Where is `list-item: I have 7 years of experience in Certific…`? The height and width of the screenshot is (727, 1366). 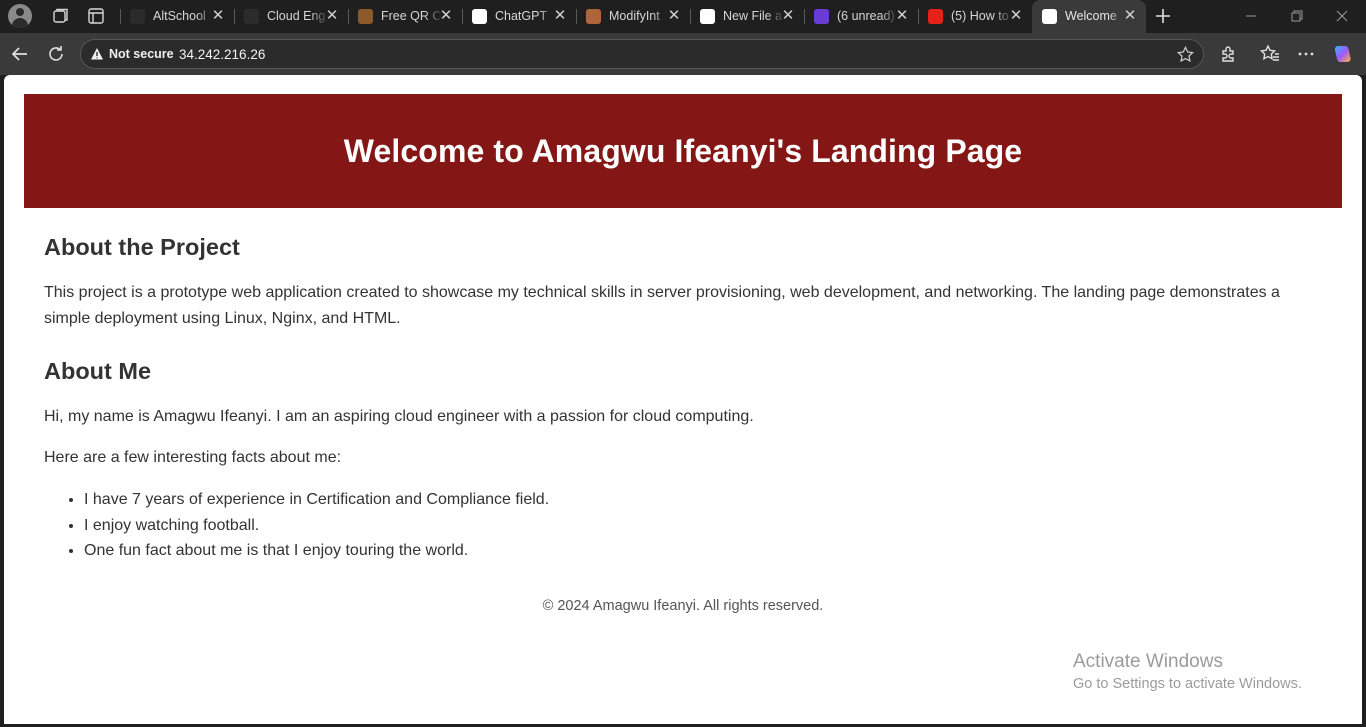
list-item: I have 7 years of experience in Certific… is located at coordinates (703, 500).